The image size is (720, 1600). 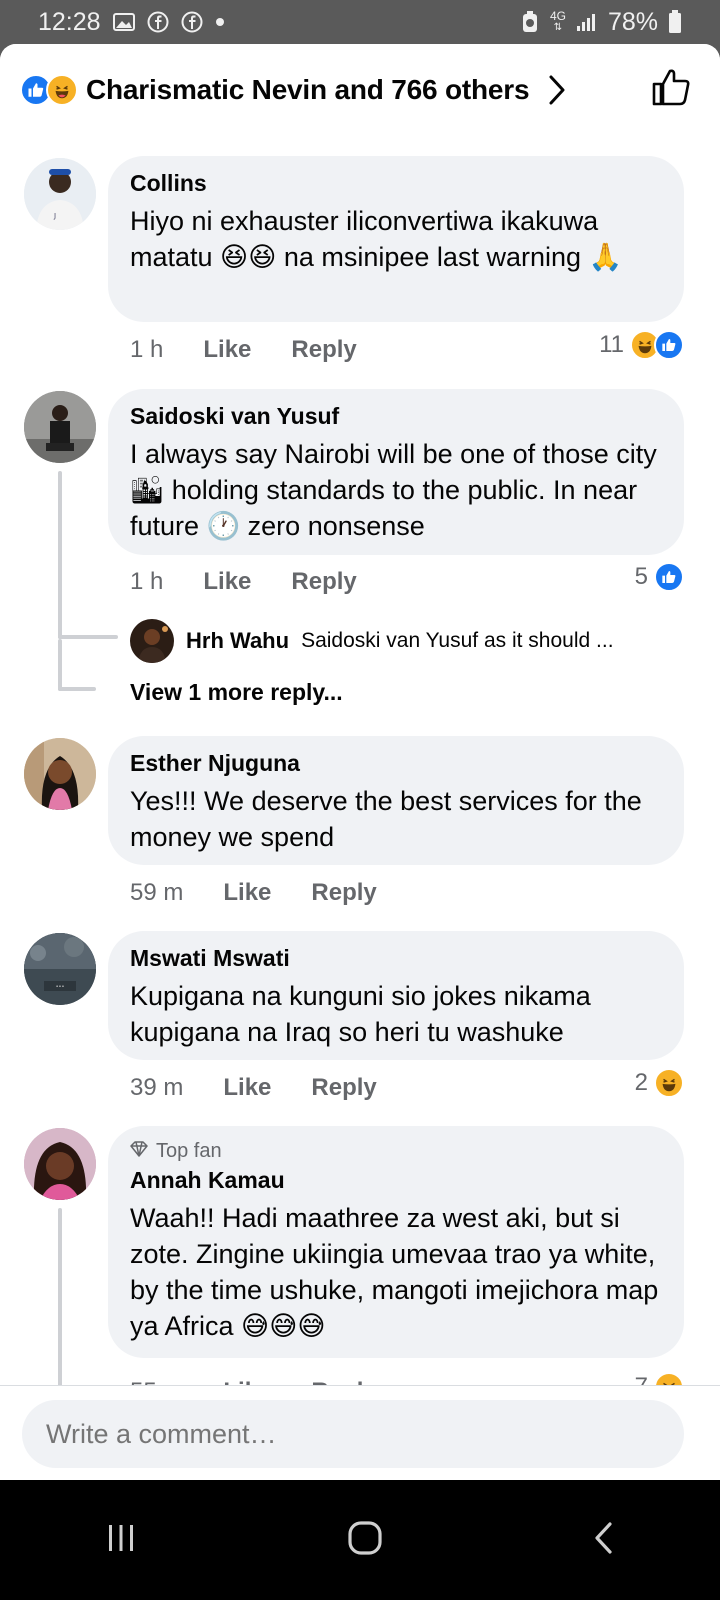 I want to click on comment-actions: 39 m Like Reply, so click(x=253, y=1088).